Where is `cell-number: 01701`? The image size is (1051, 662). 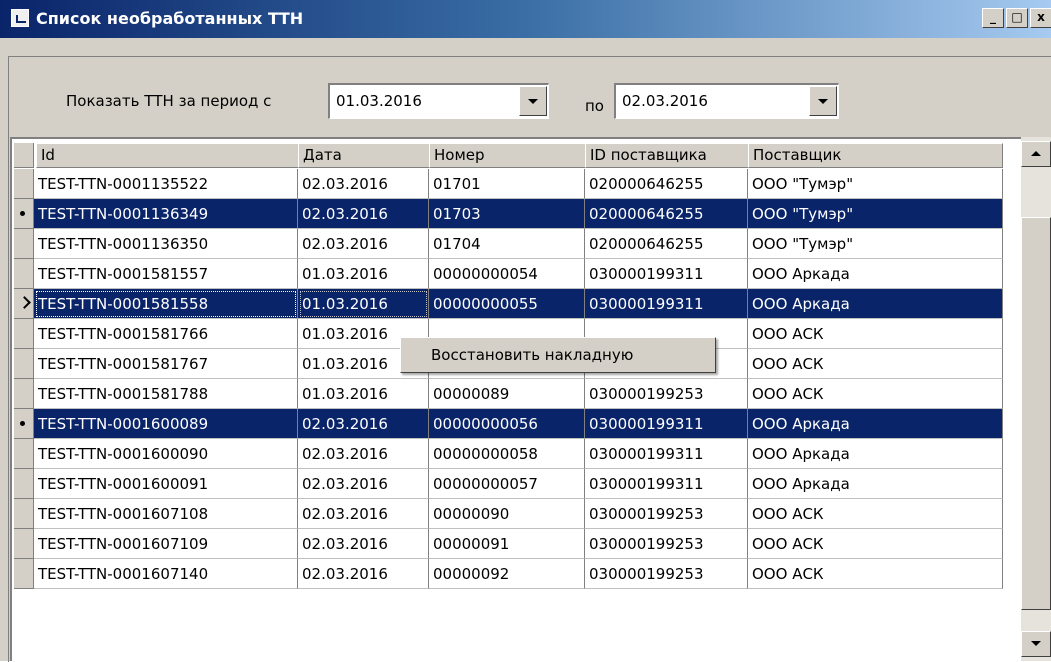
cell-number: 01701 is located at coordinates (507, 184).